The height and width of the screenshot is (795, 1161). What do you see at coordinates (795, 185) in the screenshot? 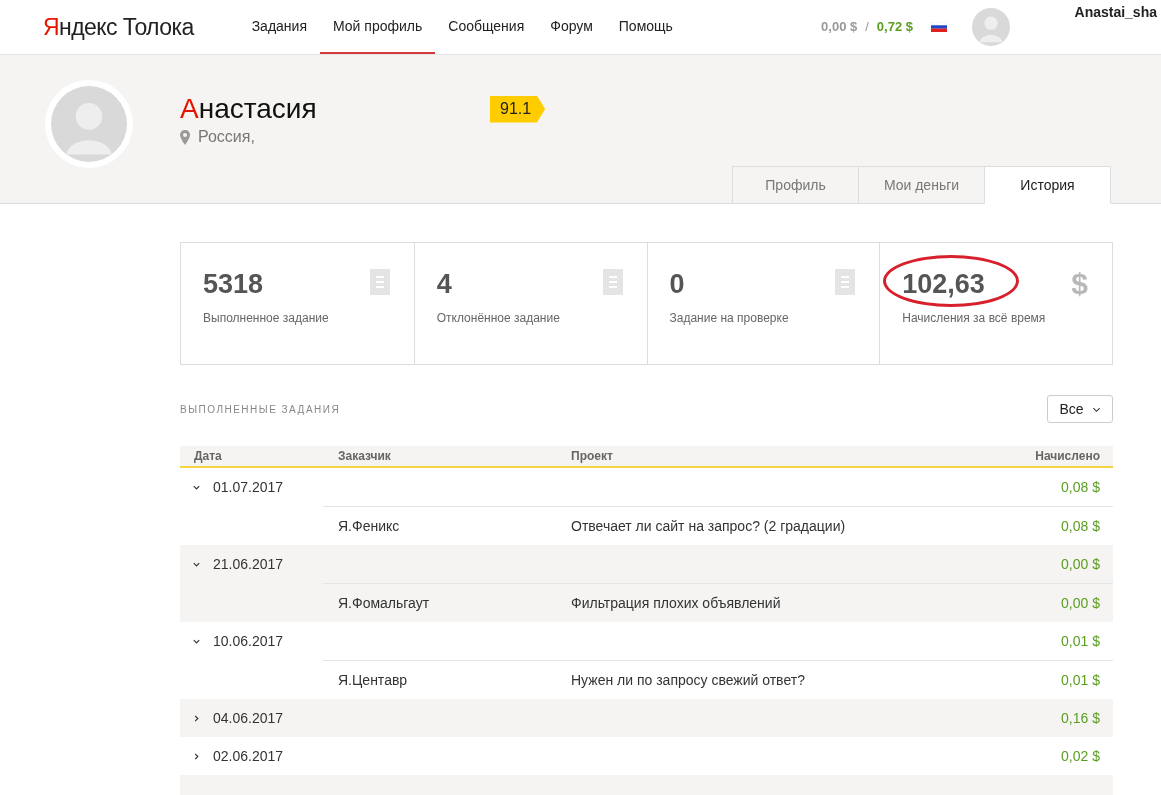
I see `profile-tab: Профиль` at bounding box center [795, 185].